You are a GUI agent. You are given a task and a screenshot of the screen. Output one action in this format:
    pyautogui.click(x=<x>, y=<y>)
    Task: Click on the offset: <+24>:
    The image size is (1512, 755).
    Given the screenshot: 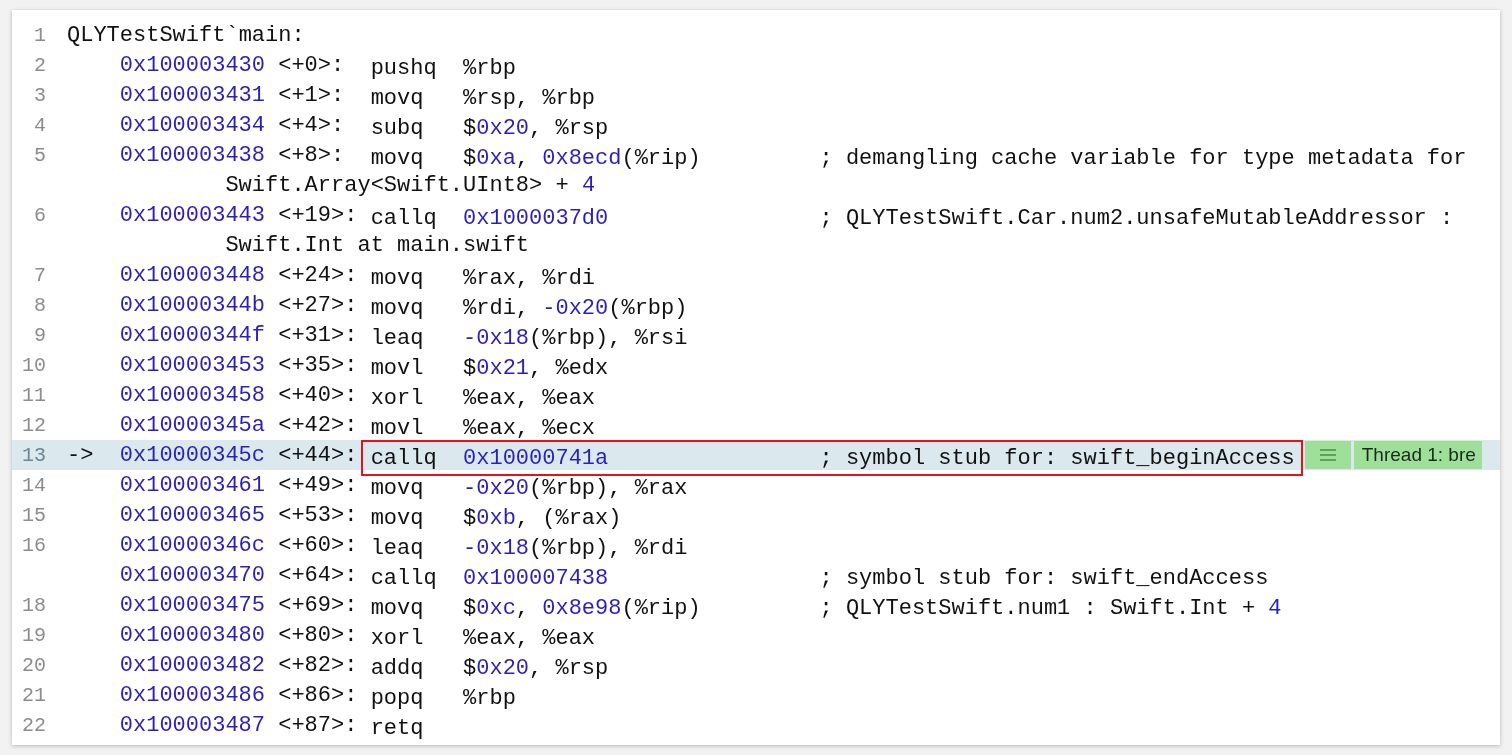 What is the action you would take?
    pyautogui.click(x=318, y=275)
    